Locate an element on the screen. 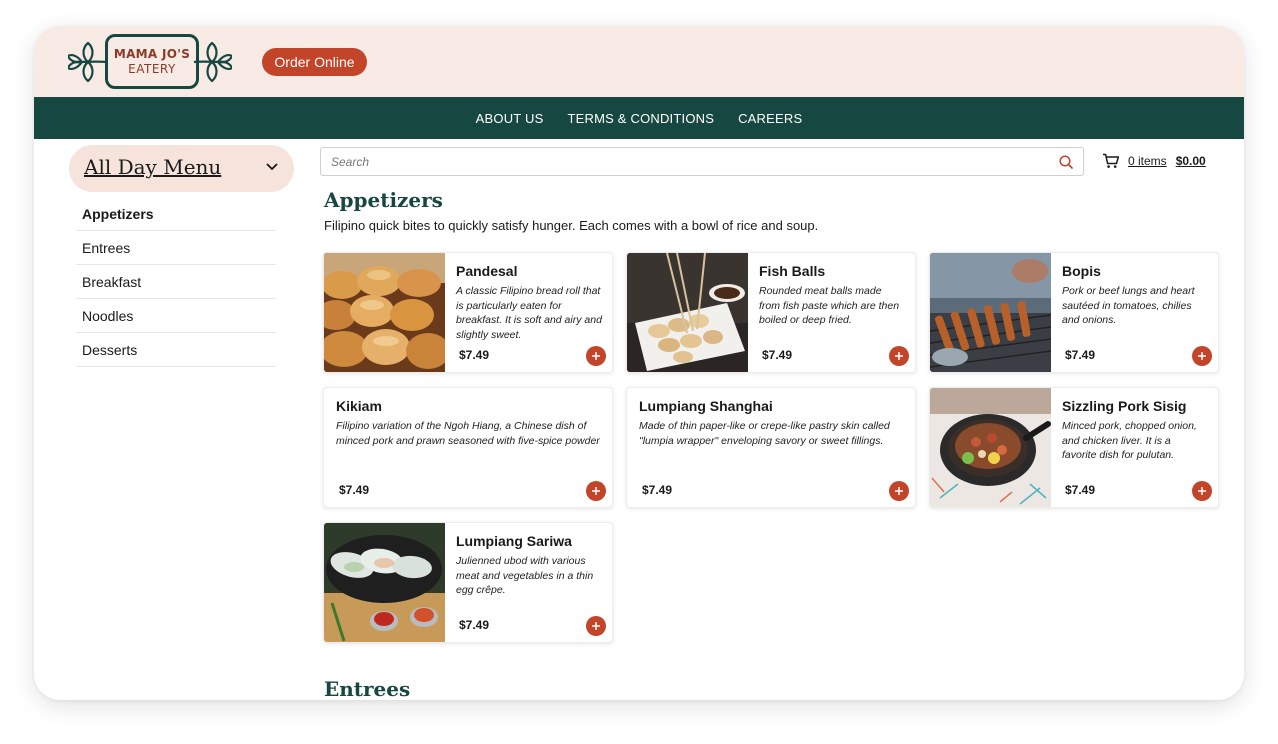  item-name: Fish Balls is located at coordinates (792, 271).